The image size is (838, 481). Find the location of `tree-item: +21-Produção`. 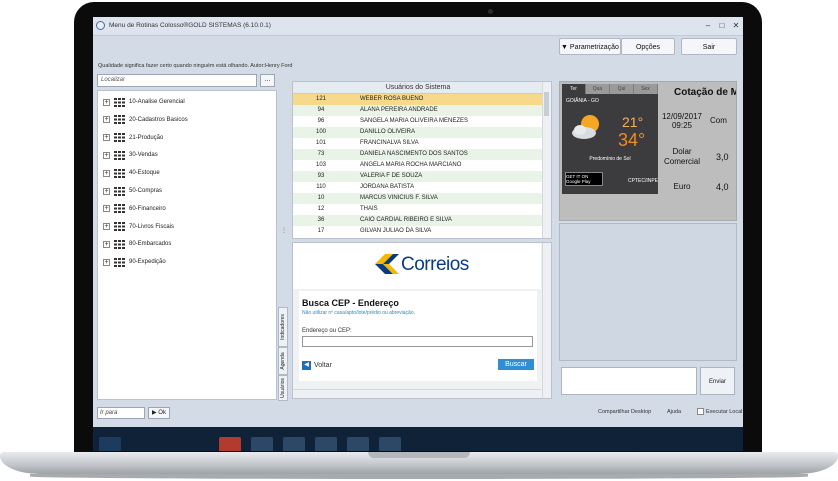

tree-item: +21-Produção is located at coordinates (133, 138).